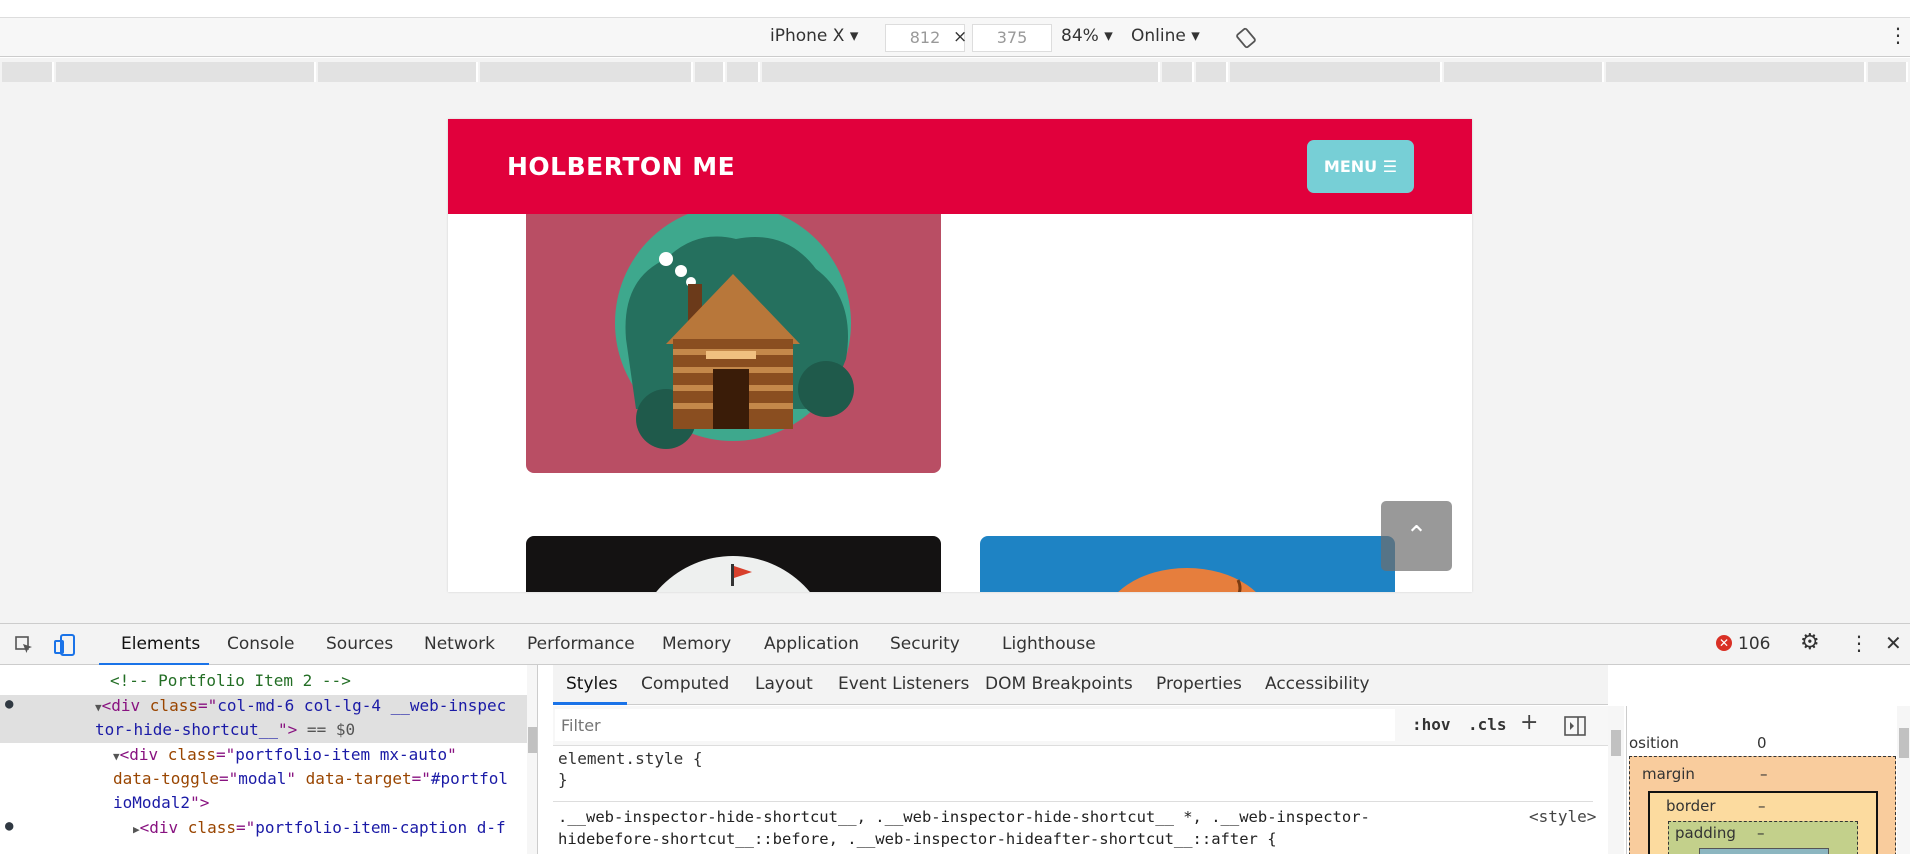 This screenshot has height=854, width=1910. I want to click on dom-comment: <!-- Portfolio Item 2 -->, so click(230, 680).